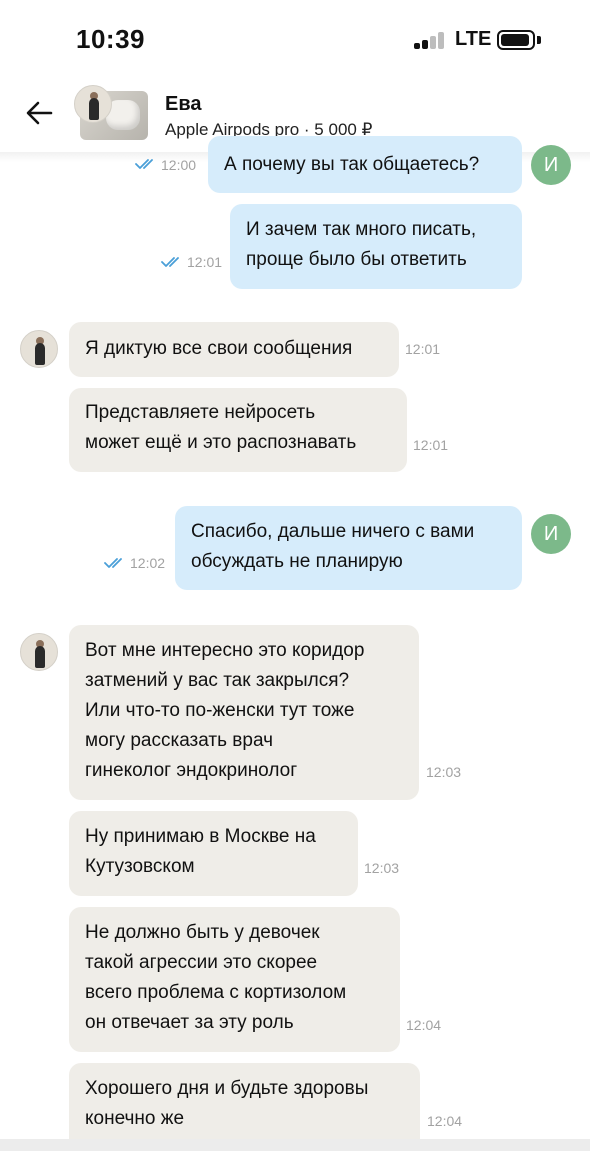 The image size is (590, 1151). What do you see at coordinates (295, 1145) in the screenshot?
I see `bottom-bar` at bounding box center [295, 1145].